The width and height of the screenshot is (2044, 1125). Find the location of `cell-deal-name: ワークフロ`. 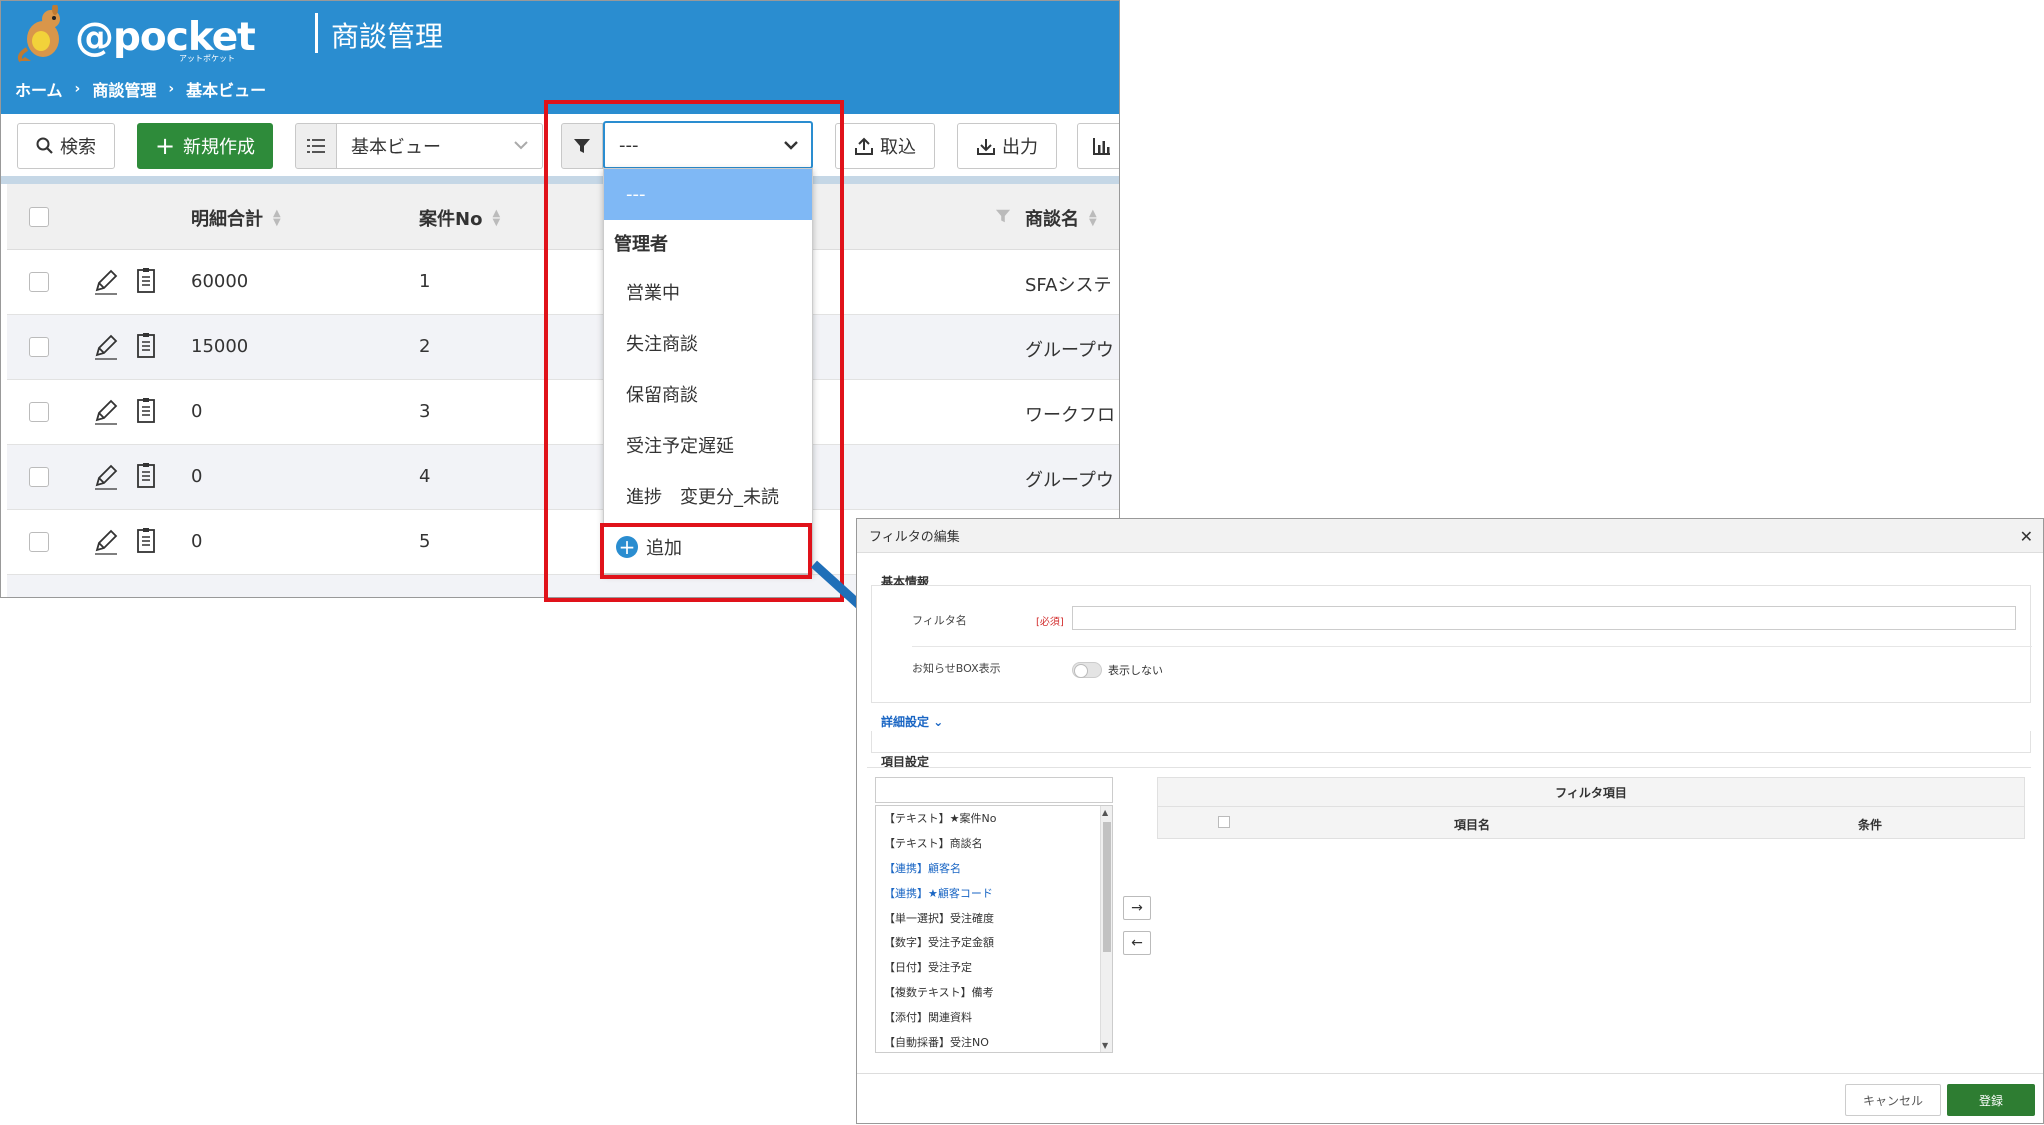

cell-deal-name: ワークフロ is located at coordinates (1070, 414).